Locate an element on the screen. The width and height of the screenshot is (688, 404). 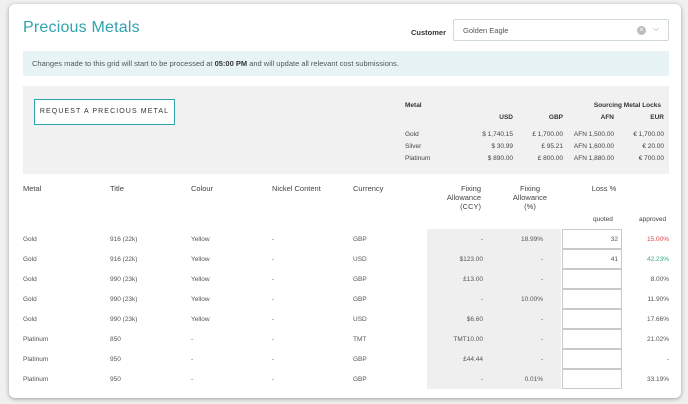
row-fixing-pct: 10.00% is located at coordinates (531, 299).